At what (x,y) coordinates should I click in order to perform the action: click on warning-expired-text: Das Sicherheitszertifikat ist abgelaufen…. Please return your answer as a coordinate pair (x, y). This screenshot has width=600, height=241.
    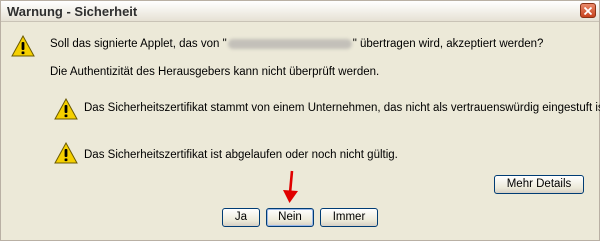
    Looking at the image, I should click on (241, 155).